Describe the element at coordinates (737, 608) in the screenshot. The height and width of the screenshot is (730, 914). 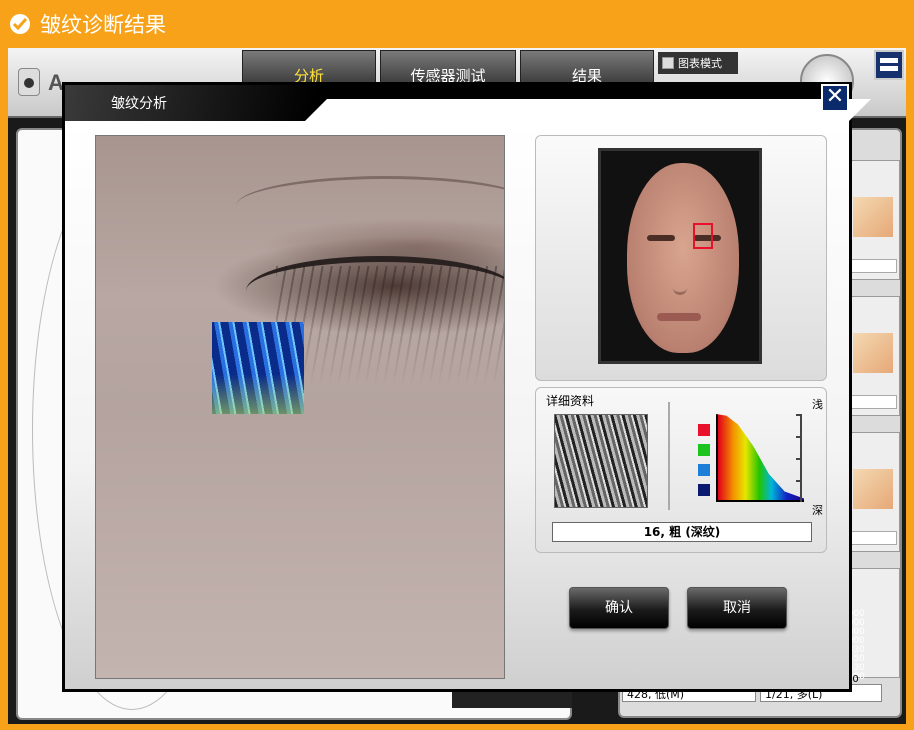
I see `cancel-button: 取消` at that location.